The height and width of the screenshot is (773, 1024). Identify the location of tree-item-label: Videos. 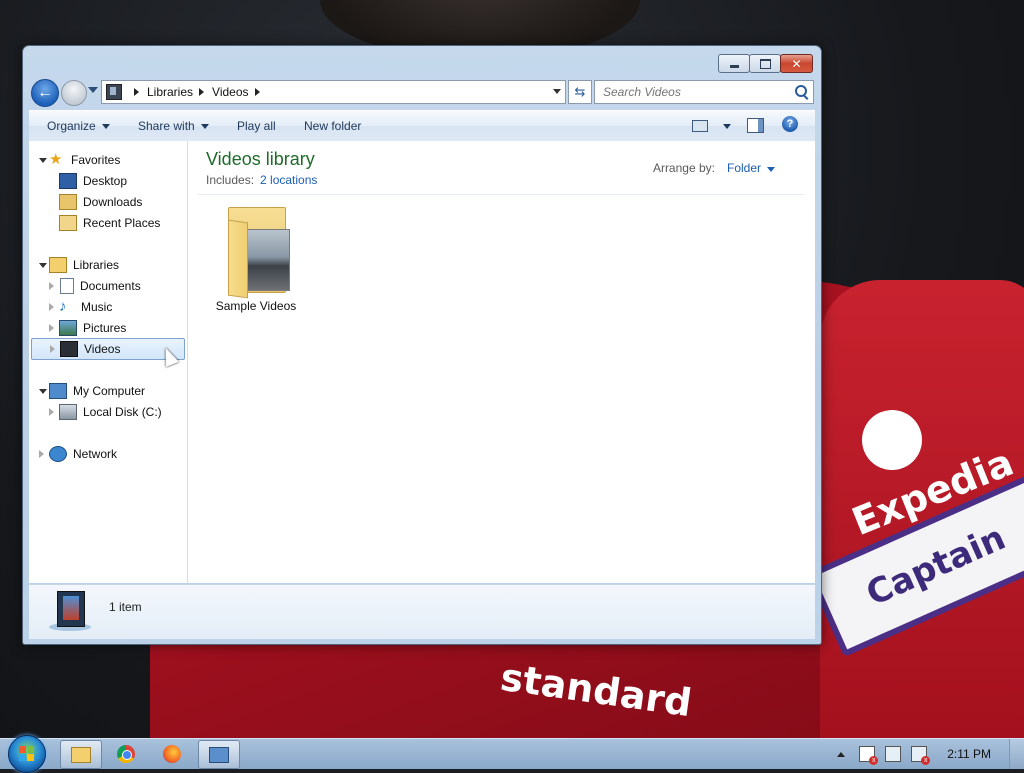
(102, 349).